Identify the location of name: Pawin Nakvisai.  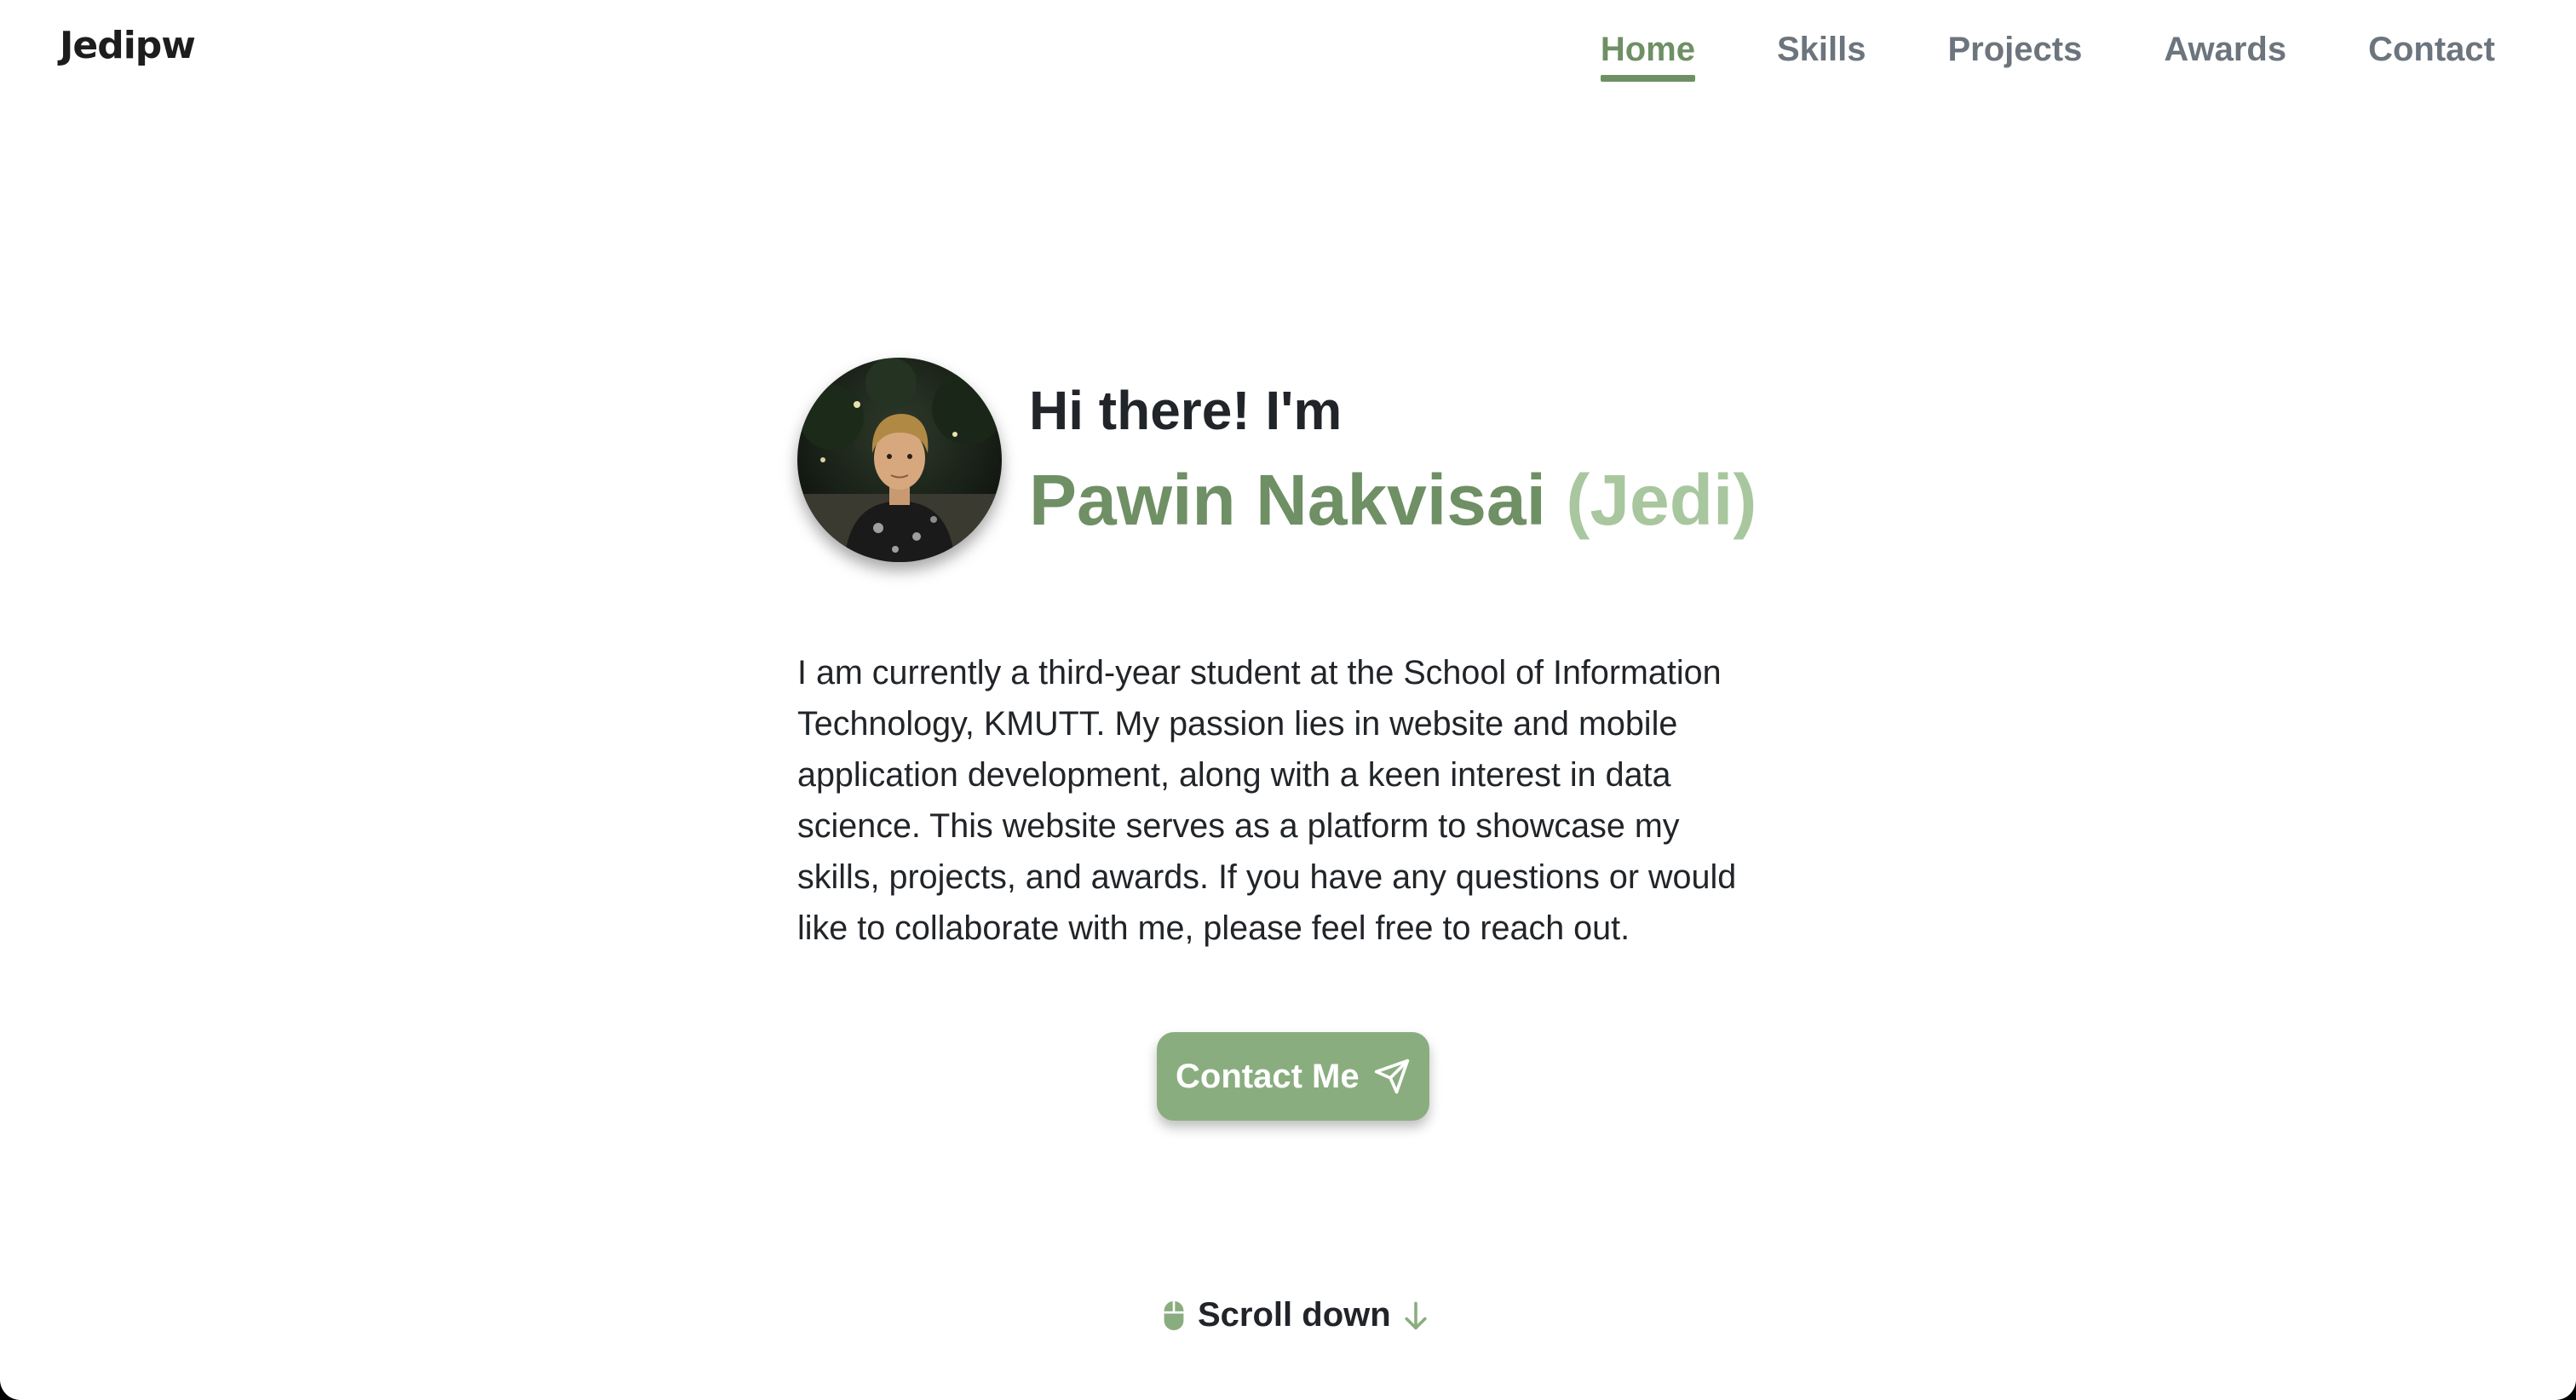
(1287, 500).